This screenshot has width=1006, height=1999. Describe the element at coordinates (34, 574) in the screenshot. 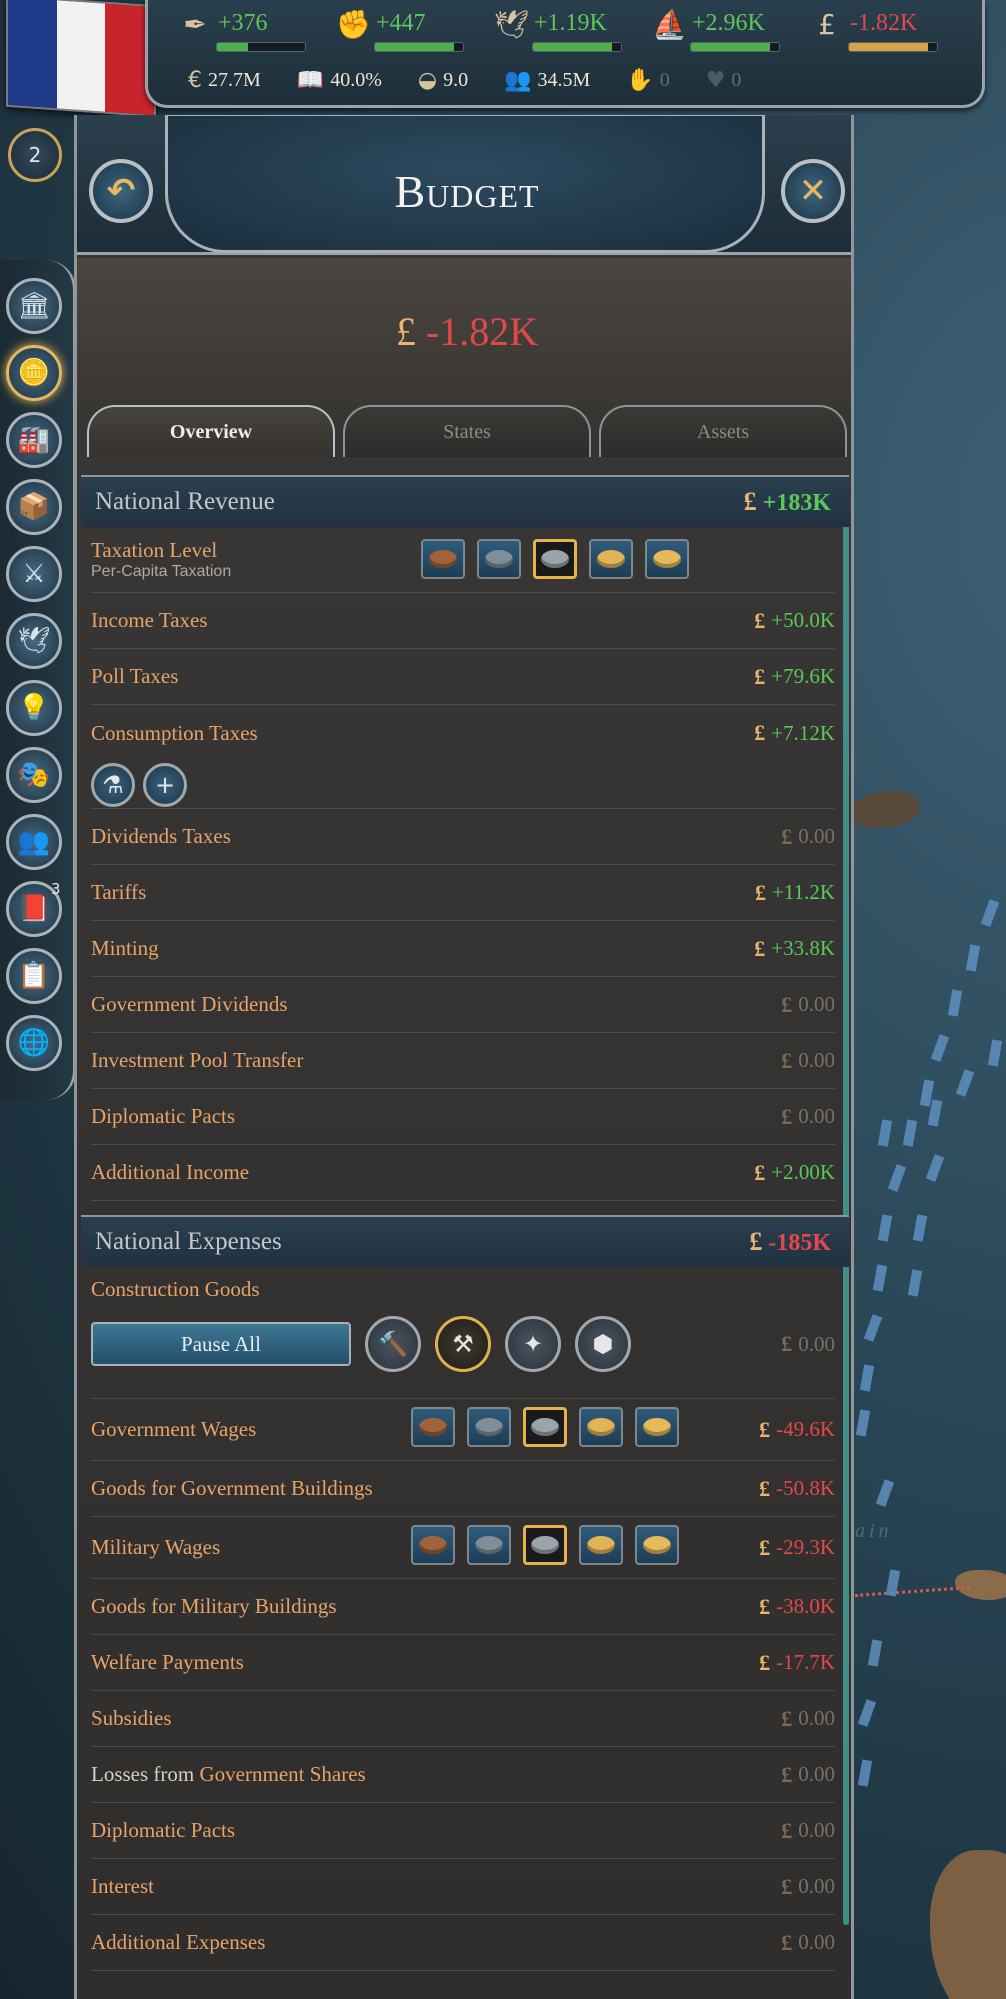

I see `nav-military-button: ⚔` at that location.